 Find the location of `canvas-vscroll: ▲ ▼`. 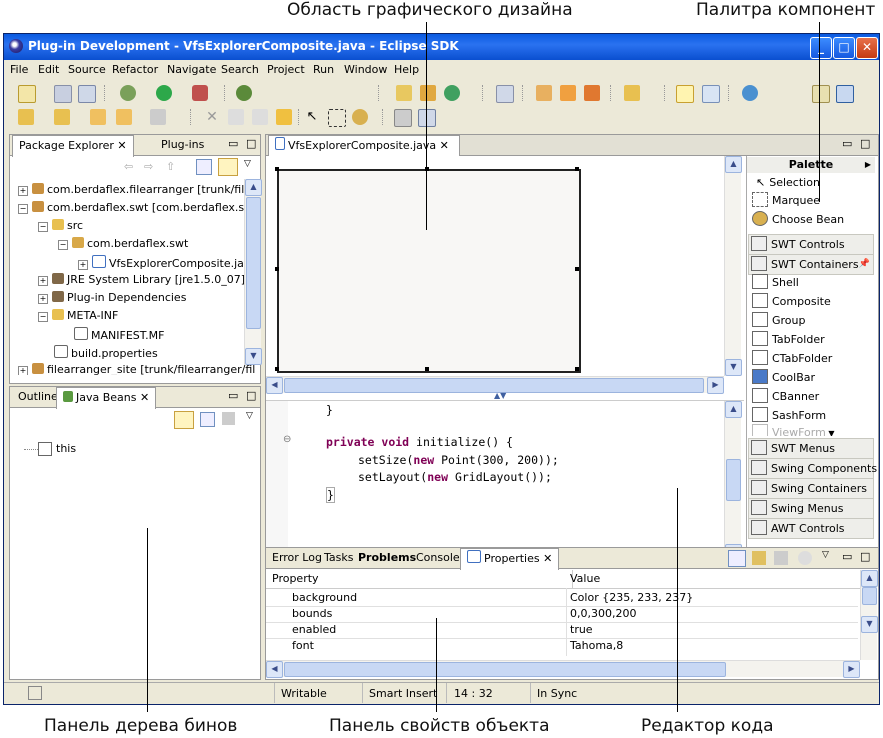

canvas-vscroll: ▲ ▼ is located at coordinates (733, 266).